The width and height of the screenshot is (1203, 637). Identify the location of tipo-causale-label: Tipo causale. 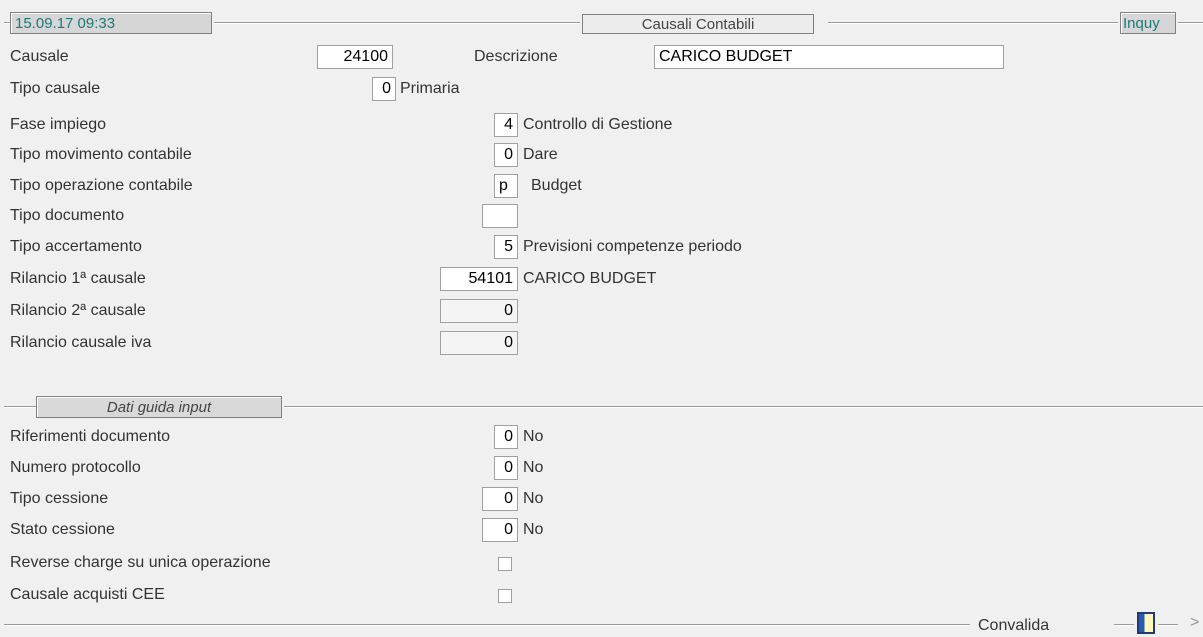
(55, 88).